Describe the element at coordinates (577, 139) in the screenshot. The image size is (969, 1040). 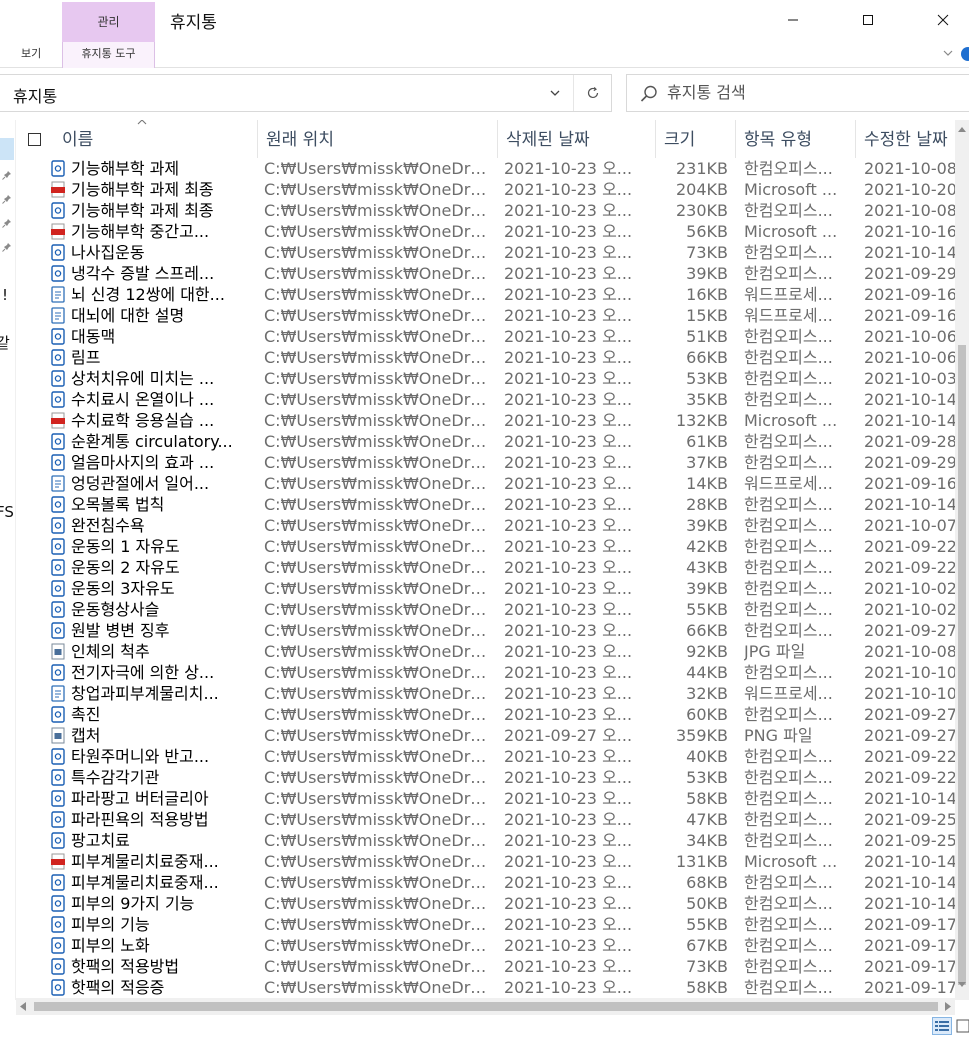
I see `column-date-deleted: 삭제된 날짜` at that location.